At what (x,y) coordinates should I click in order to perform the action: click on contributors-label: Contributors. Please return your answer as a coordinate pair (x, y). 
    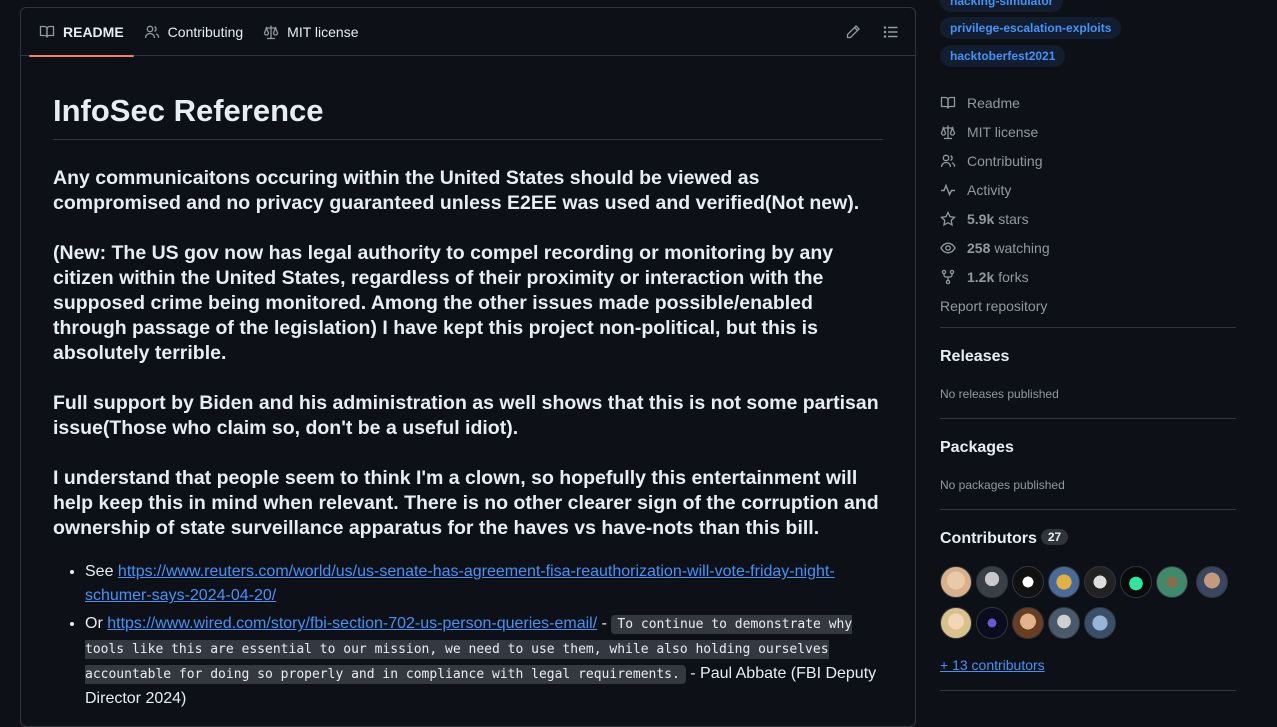
    Looking at the image, I should click on (988, 538).